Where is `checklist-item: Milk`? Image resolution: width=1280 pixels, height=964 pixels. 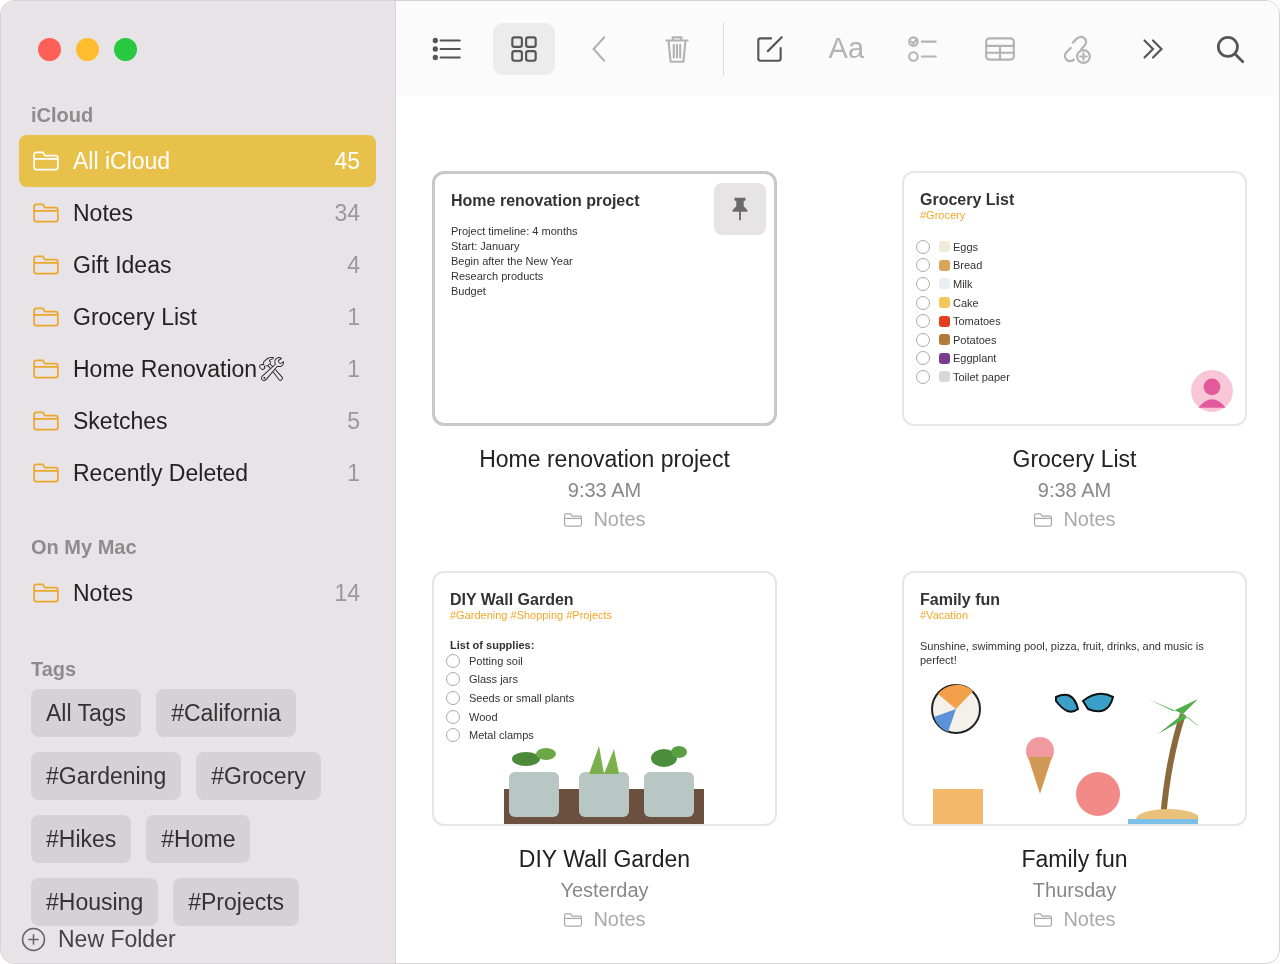
checklist-item: Milk is located at coordinates (963, 284).